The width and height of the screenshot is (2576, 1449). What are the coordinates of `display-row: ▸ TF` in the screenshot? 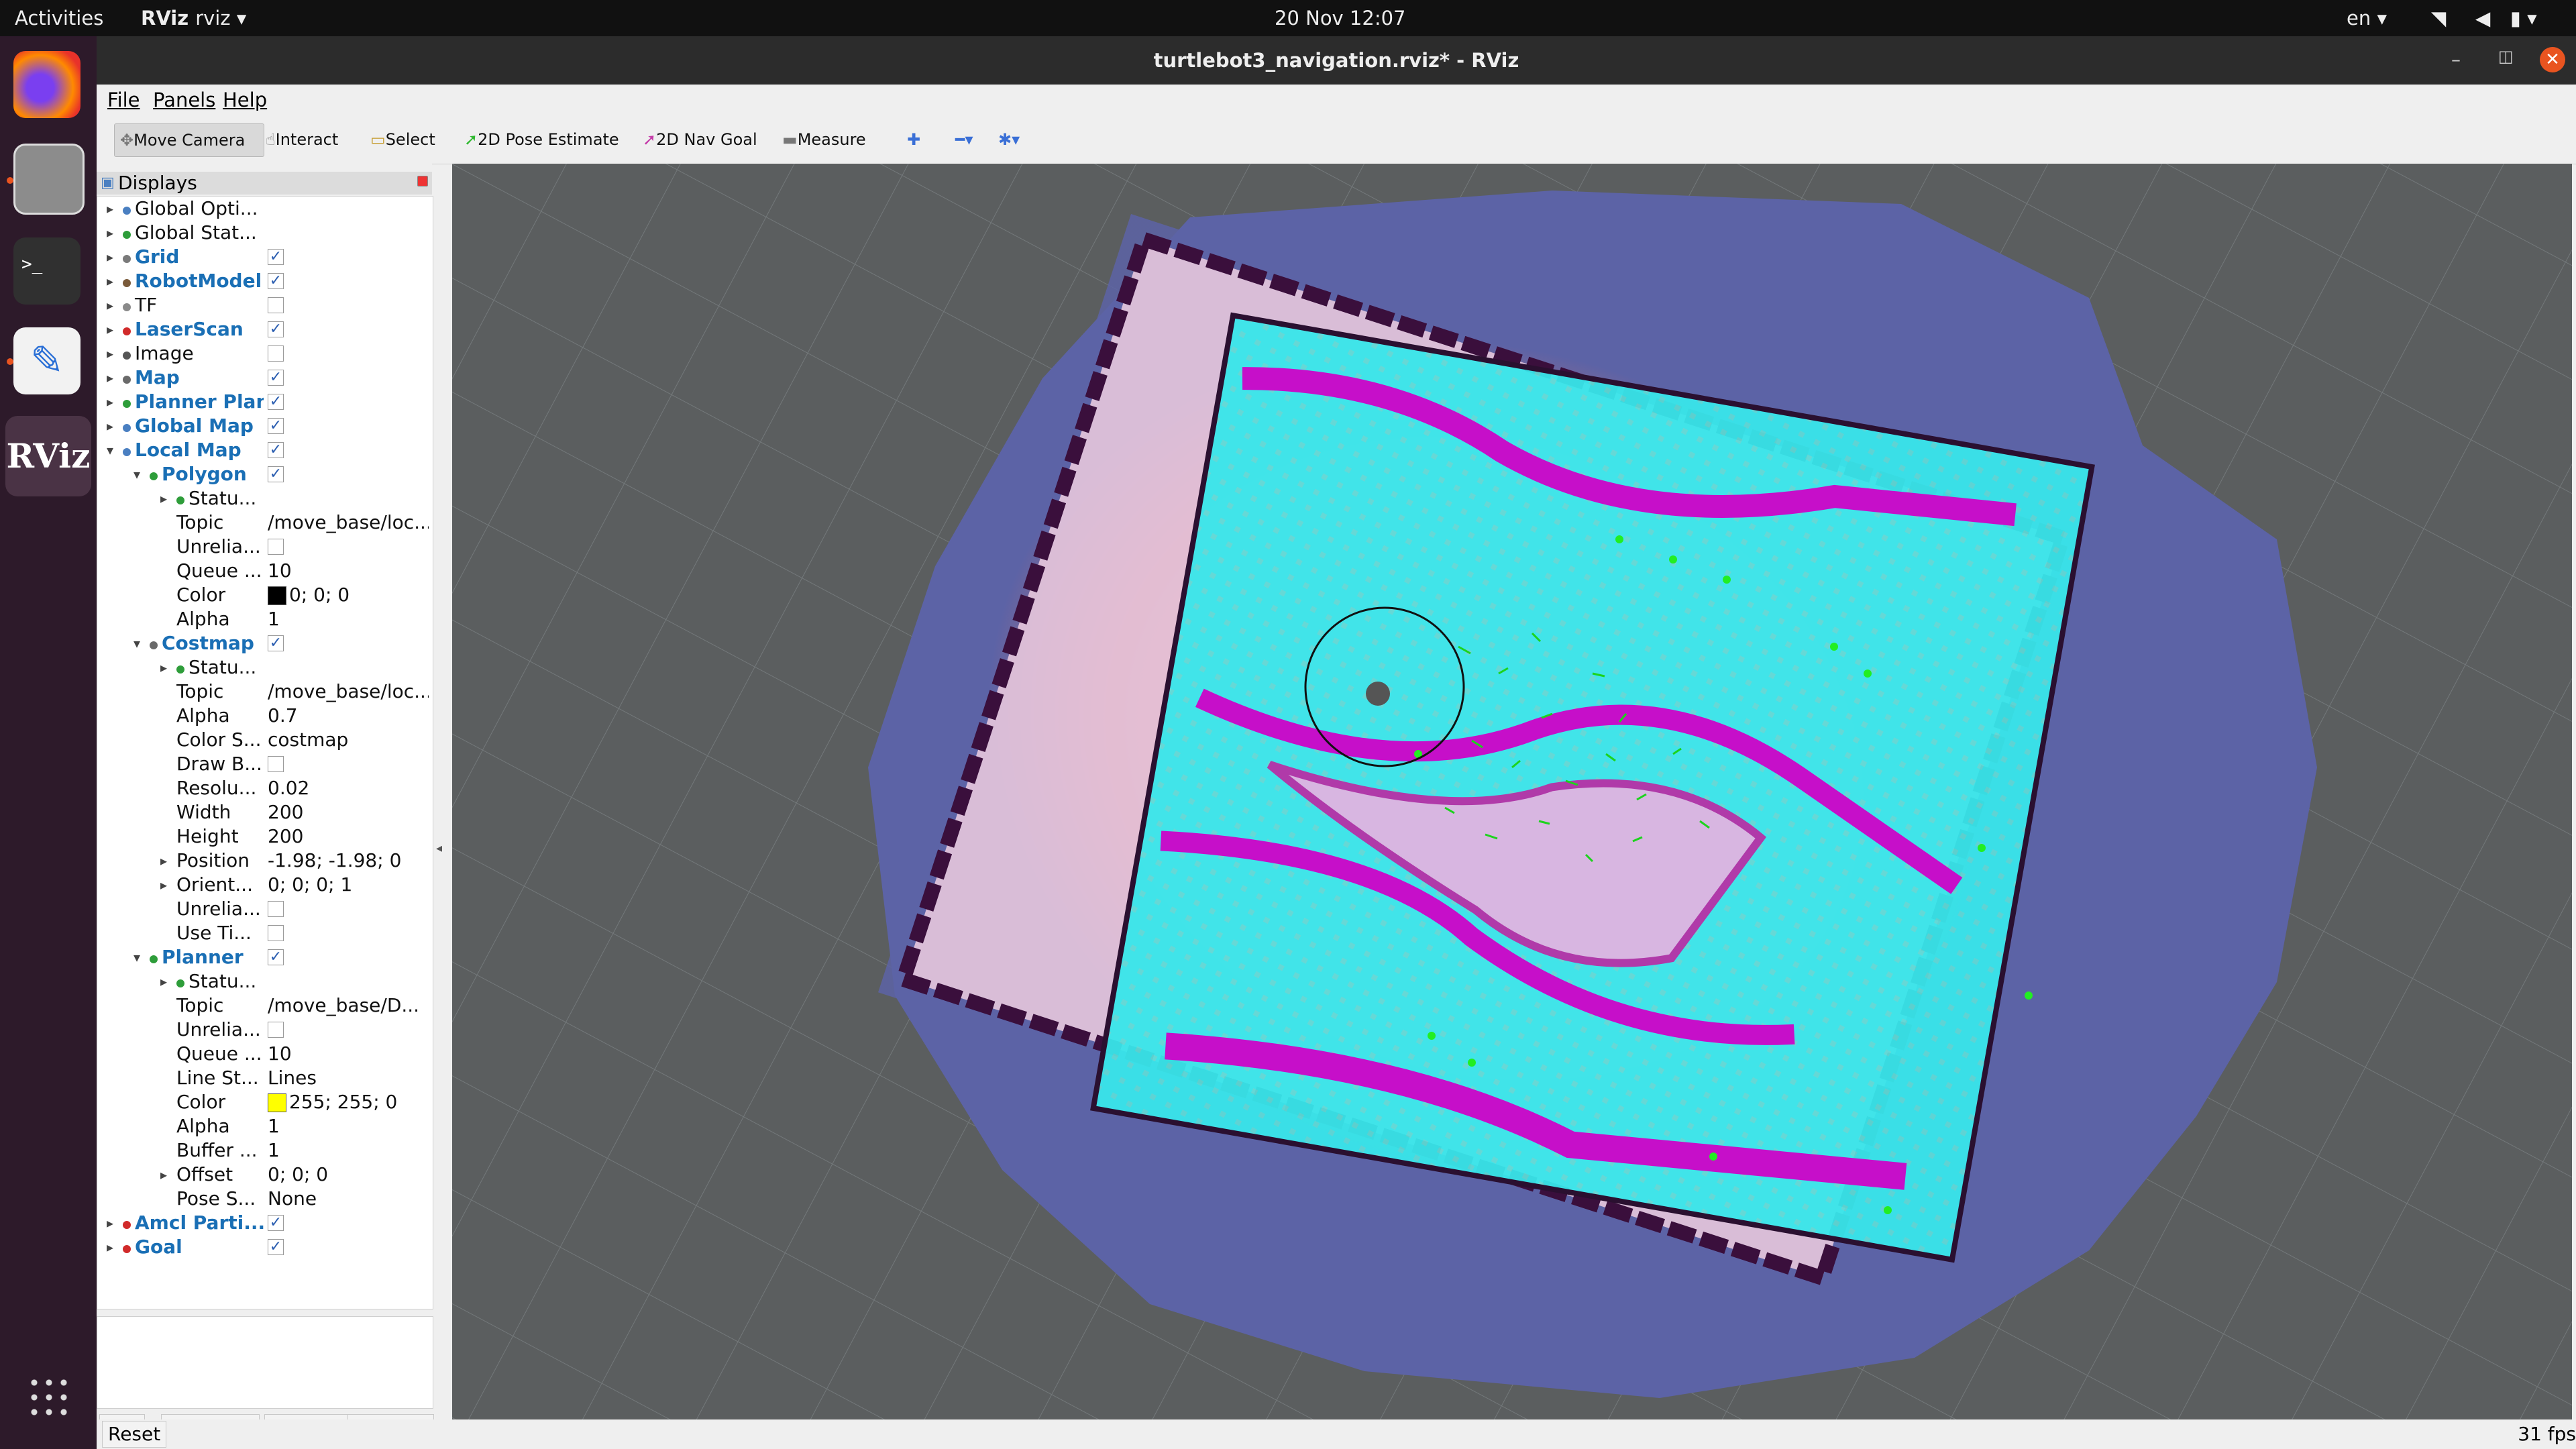 It's located at (265, 305).